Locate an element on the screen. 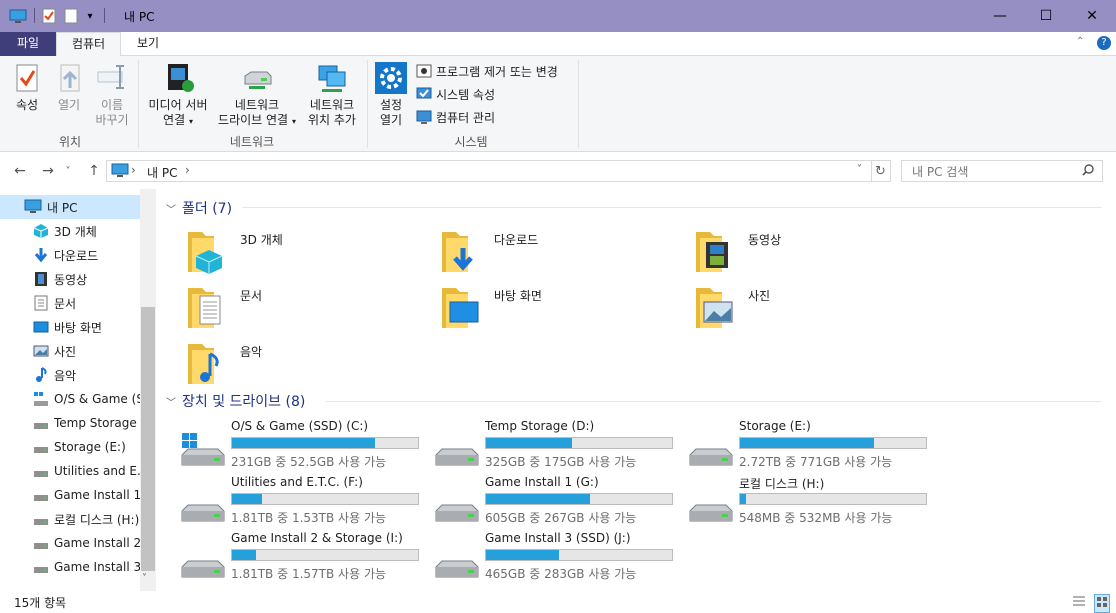 The image size is (1116, 613). add-network-location-button: 네트워크 위치 추가 is located at coordinates (332, 95).